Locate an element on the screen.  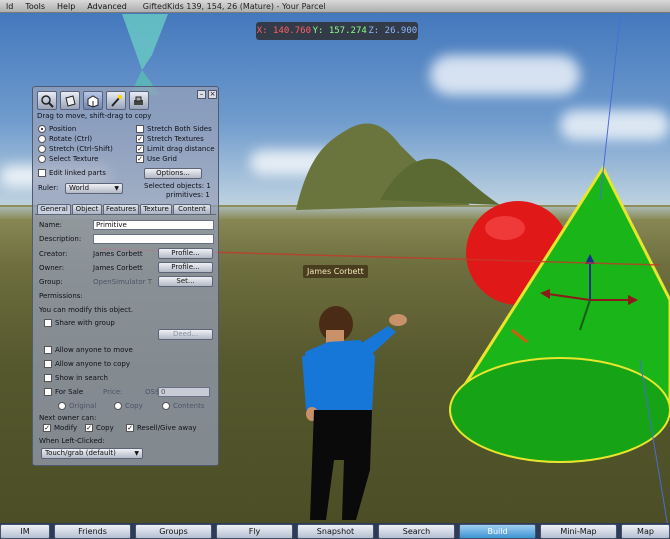
move-tool-button is located at coordinates (70, 100).